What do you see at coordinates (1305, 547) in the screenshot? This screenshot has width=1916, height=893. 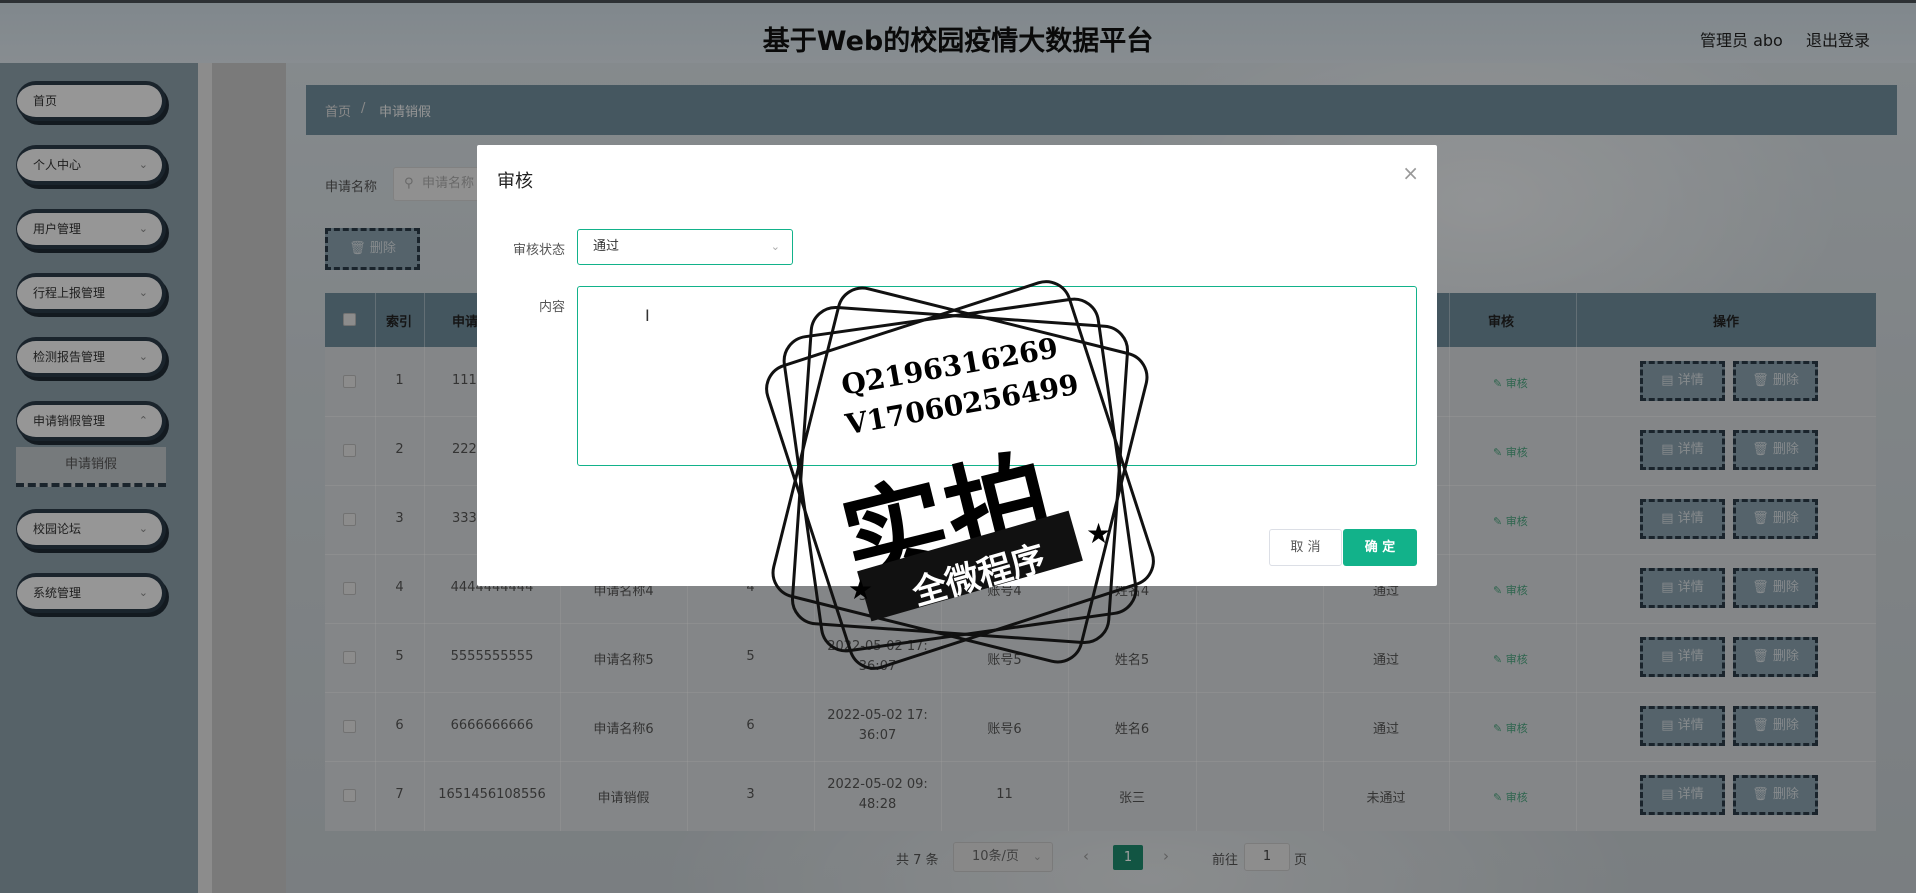 I see `cancel-button: 取 消` at bounding box center [1305, 547].